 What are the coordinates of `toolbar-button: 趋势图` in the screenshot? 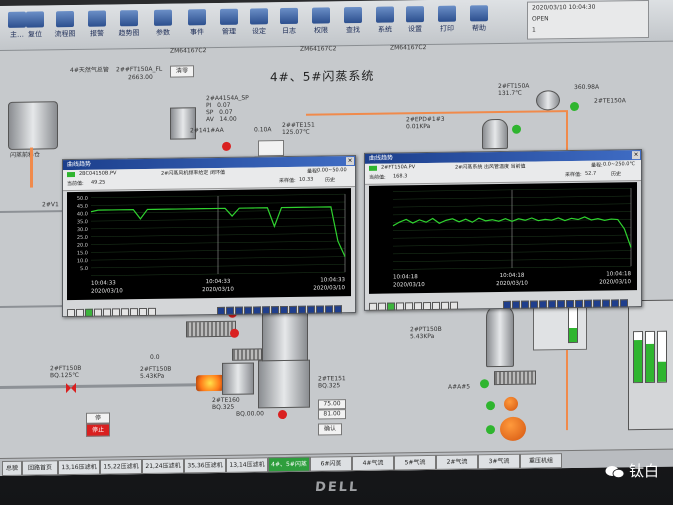 It's located at (129, 27).